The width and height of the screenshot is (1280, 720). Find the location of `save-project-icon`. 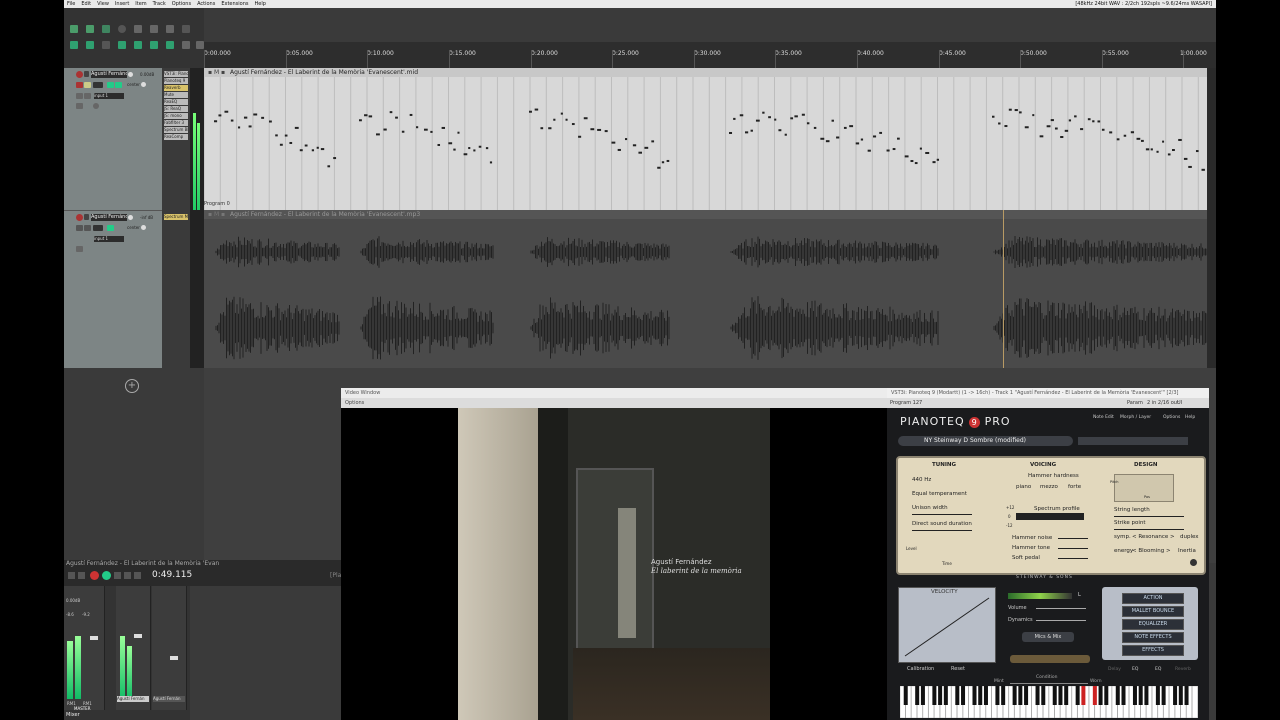

save-project-icon is located at coordinates (106, 29).